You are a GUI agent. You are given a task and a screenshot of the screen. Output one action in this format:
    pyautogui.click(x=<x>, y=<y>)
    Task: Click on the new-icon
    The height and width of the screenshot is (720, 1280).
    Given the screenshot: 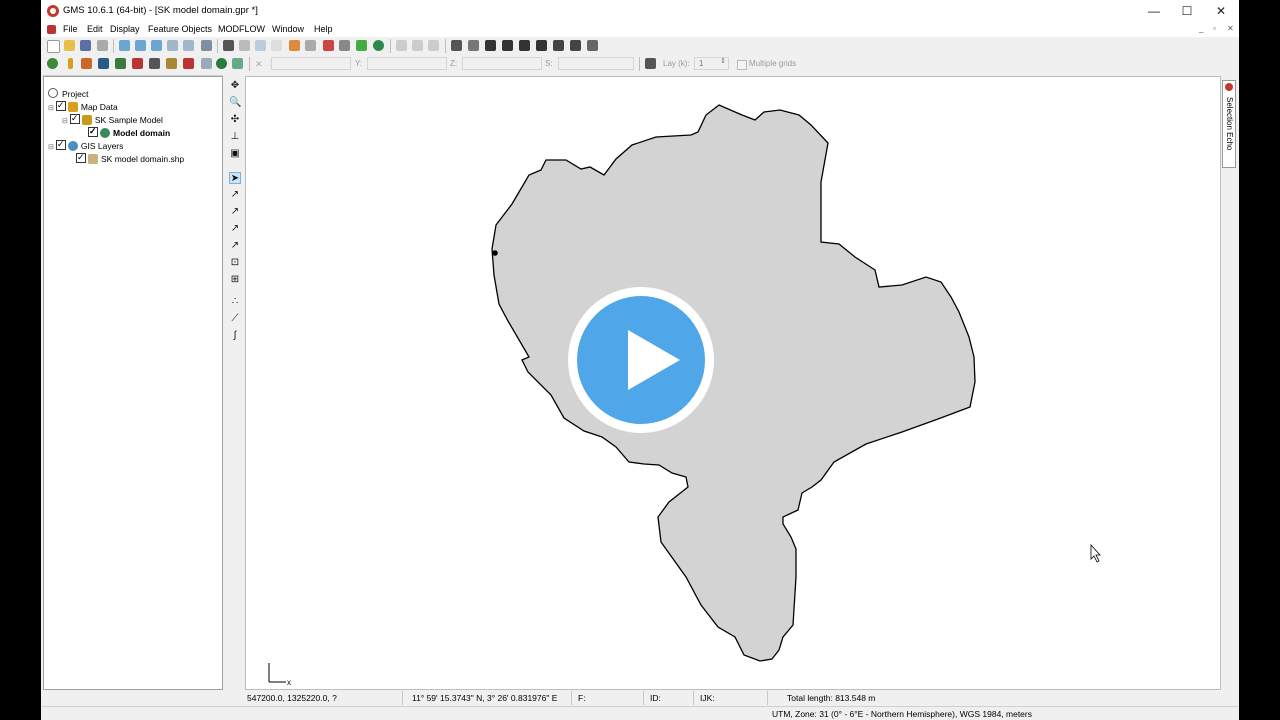 What is the action you would take?
    pyautogui.click(x=53, y=46)
    